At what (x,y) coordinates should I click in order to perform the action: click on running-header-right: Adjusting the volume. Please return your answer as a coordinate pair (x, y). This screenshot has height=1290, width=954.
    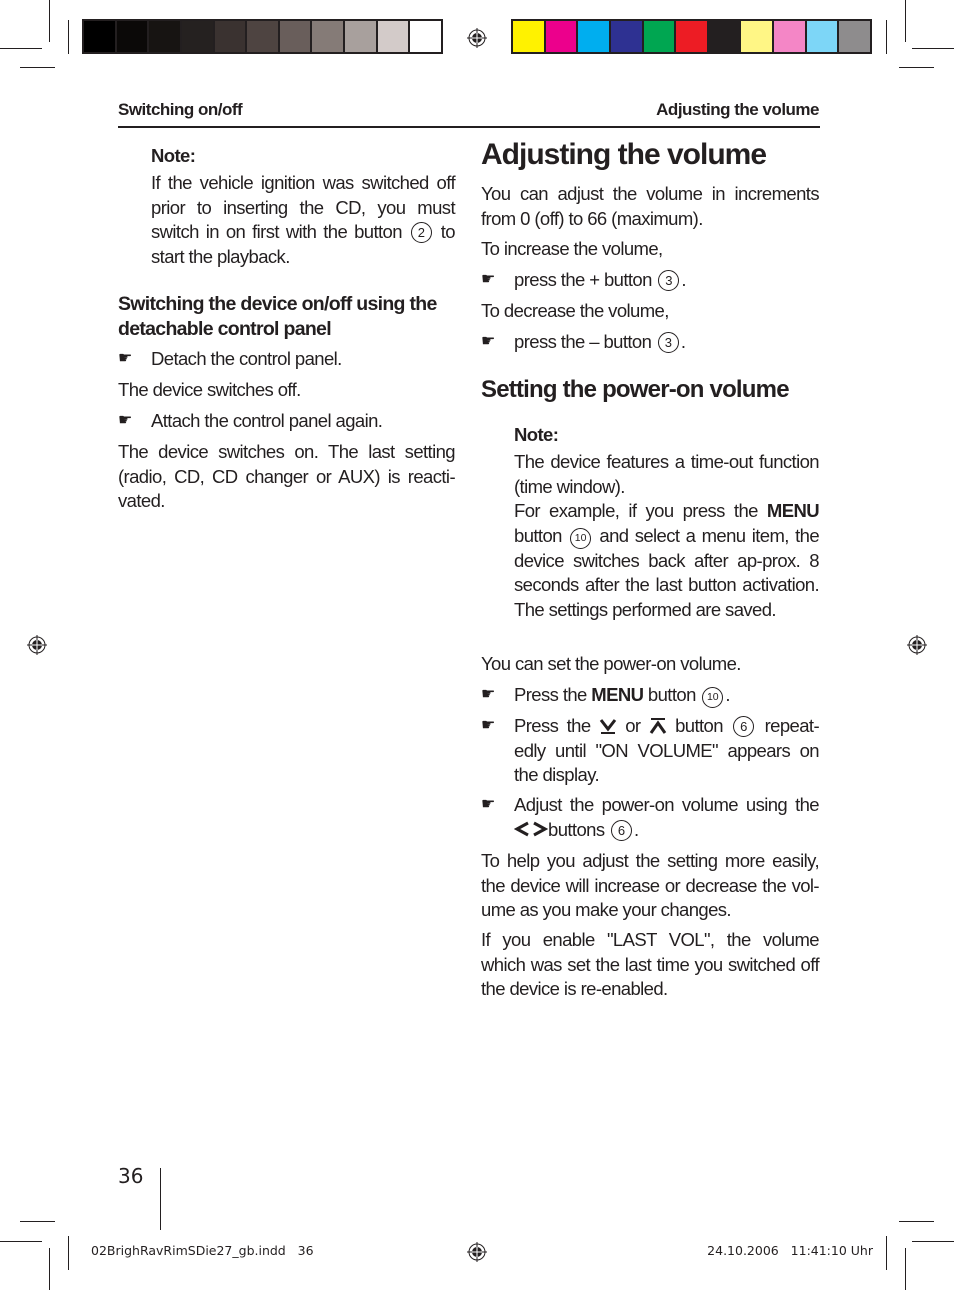
    Looking at the image, I should click on (737, 109).